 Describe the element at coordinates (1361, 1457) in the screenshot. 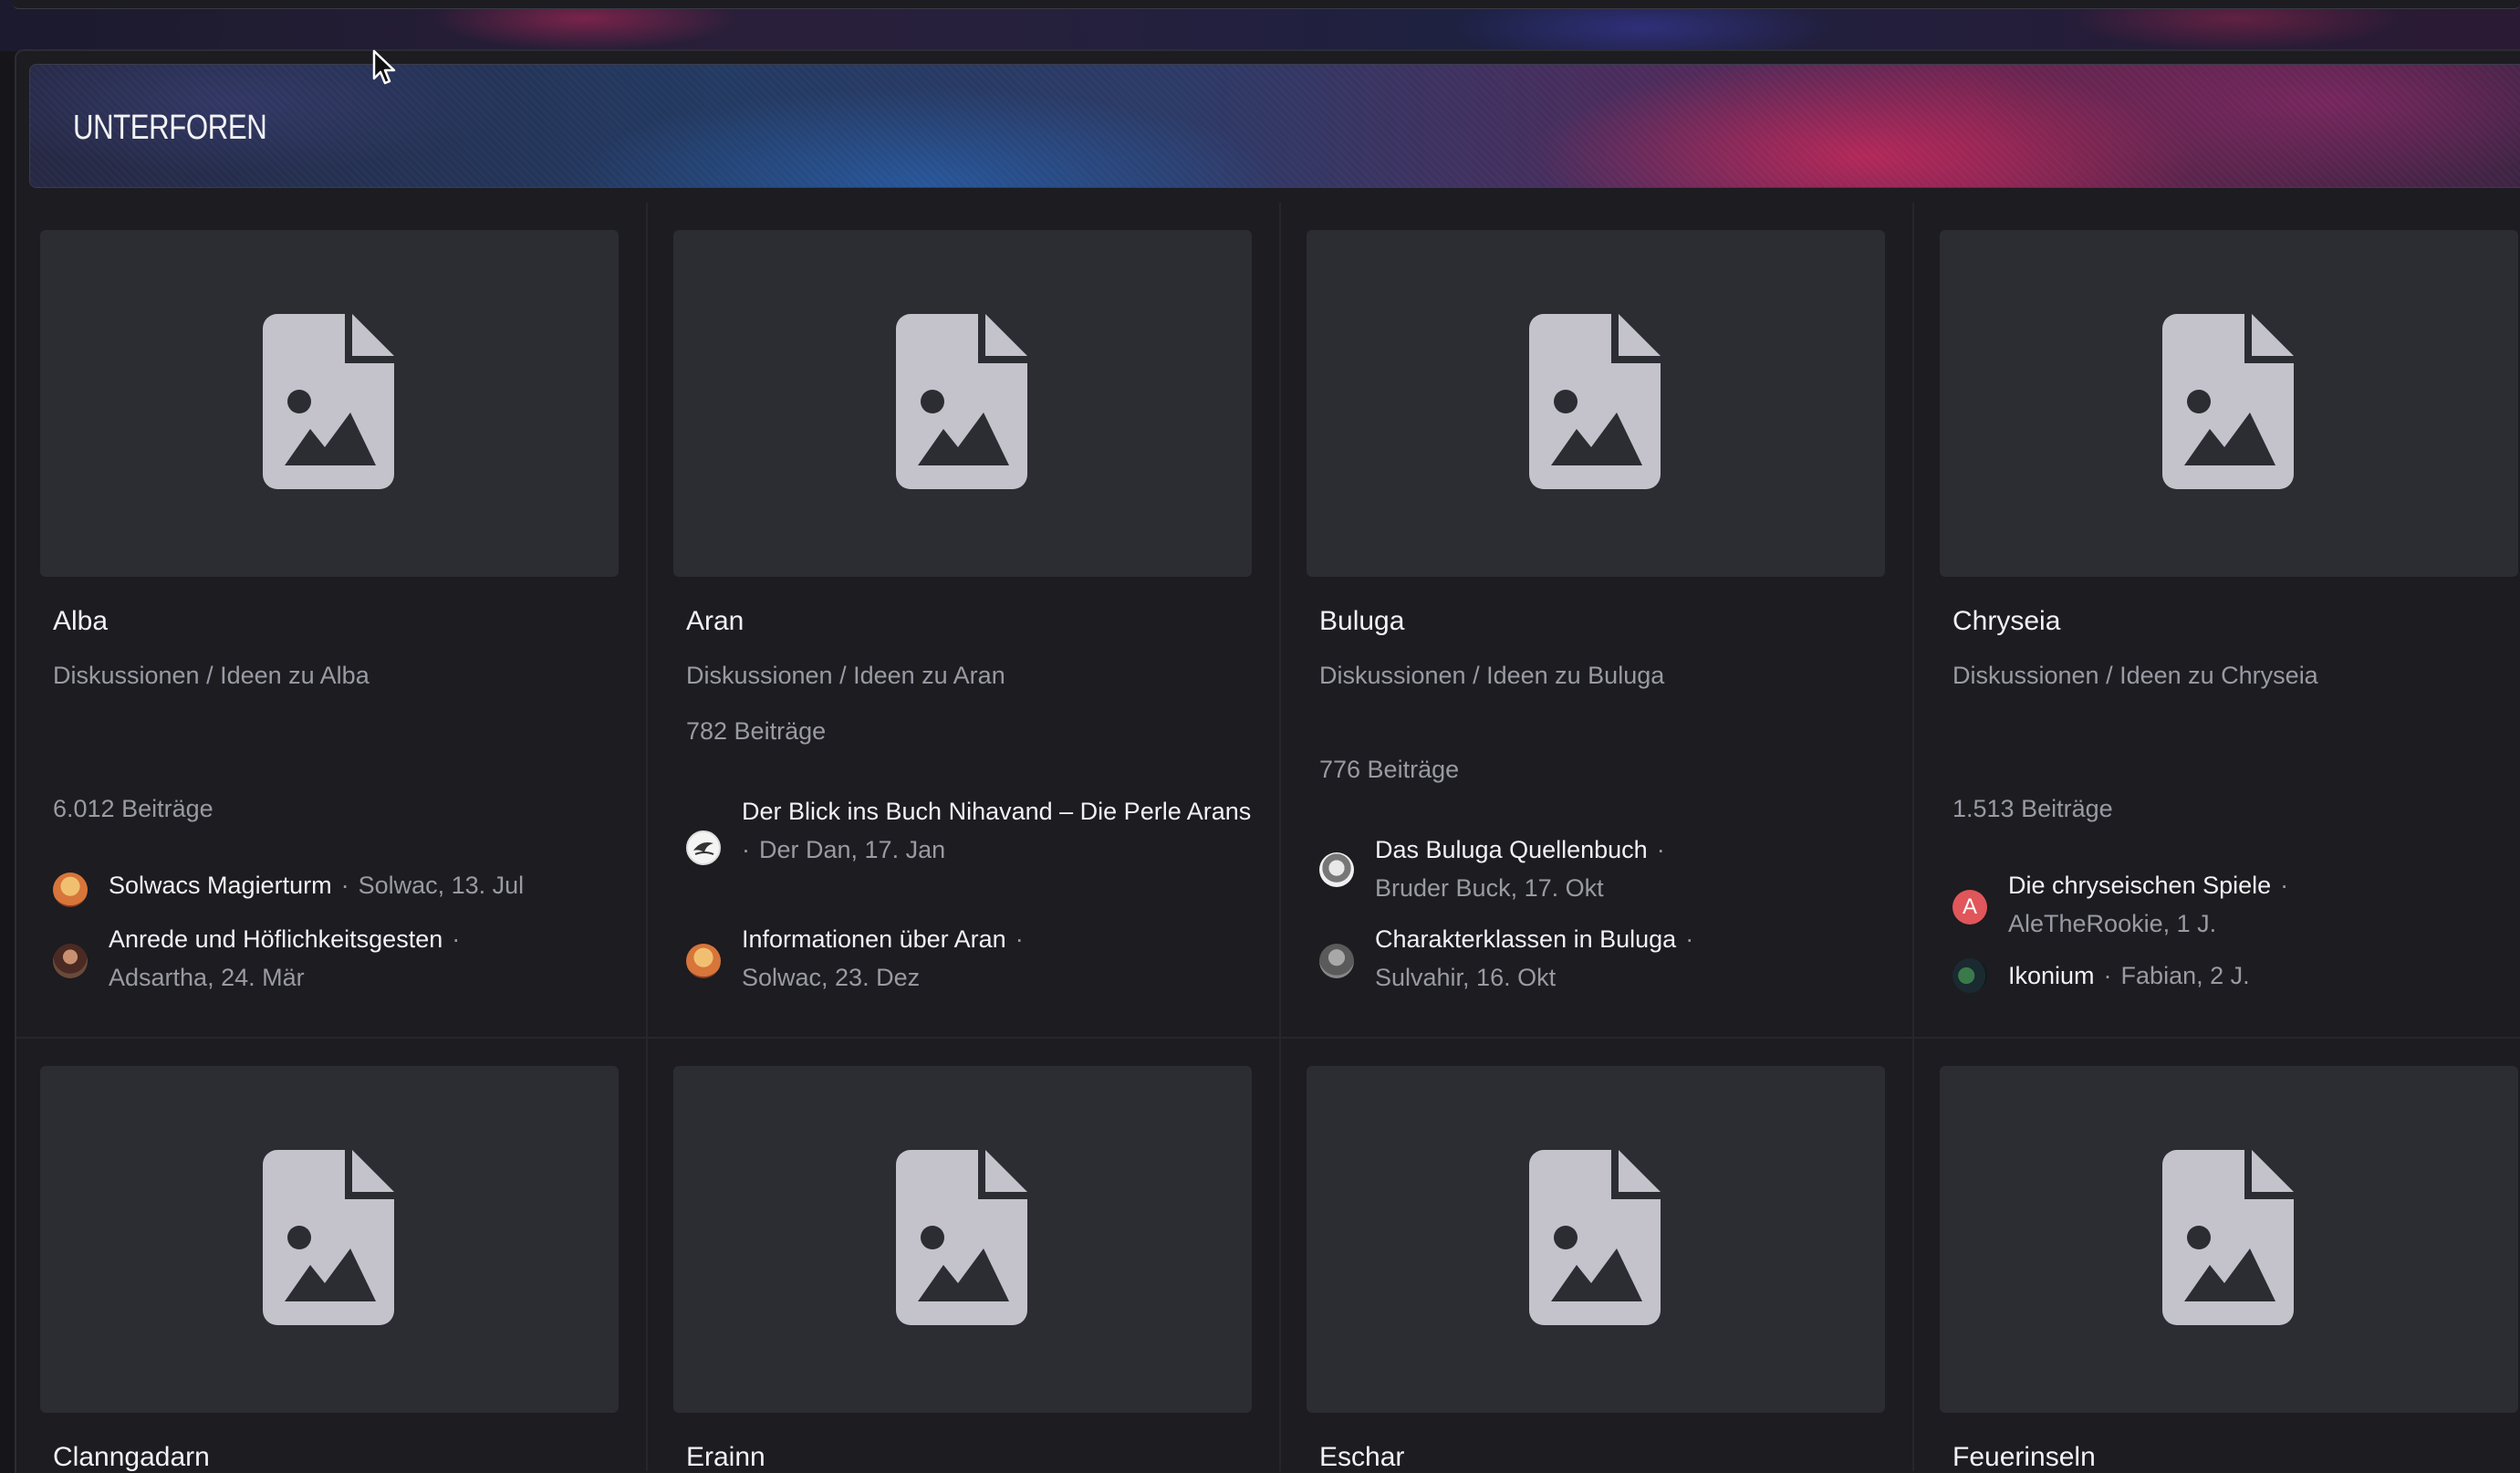

I see `forum-title: Eschar` at that location.